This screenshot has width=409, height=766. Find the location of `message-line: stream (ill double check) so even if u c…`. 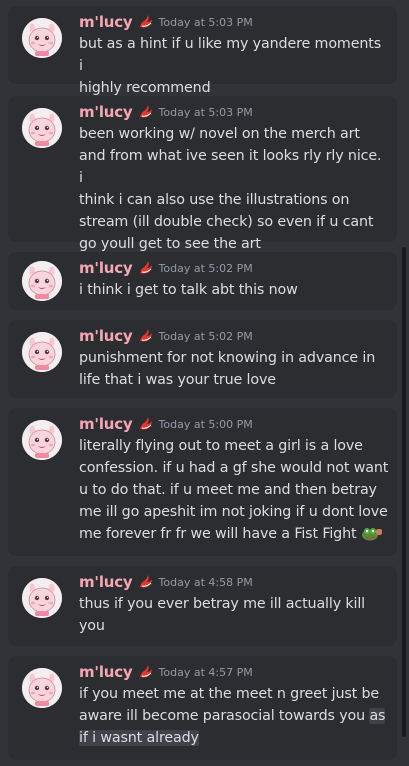

message-line: stream (ill double check) so even if u c… is located at coordinates (226, 222).